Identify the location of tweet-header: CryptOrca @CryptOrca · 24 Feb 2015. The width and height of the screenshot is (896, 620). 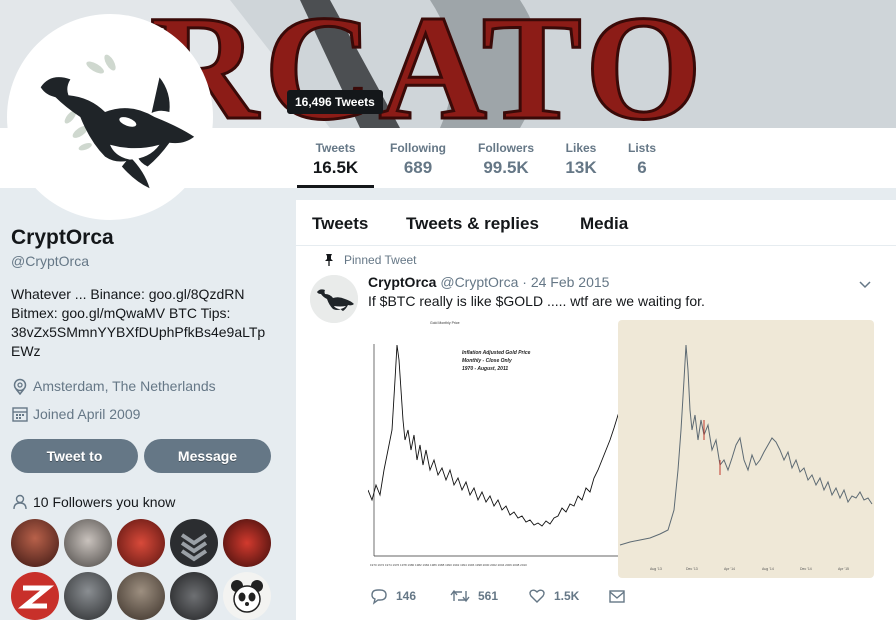
(488, 282).